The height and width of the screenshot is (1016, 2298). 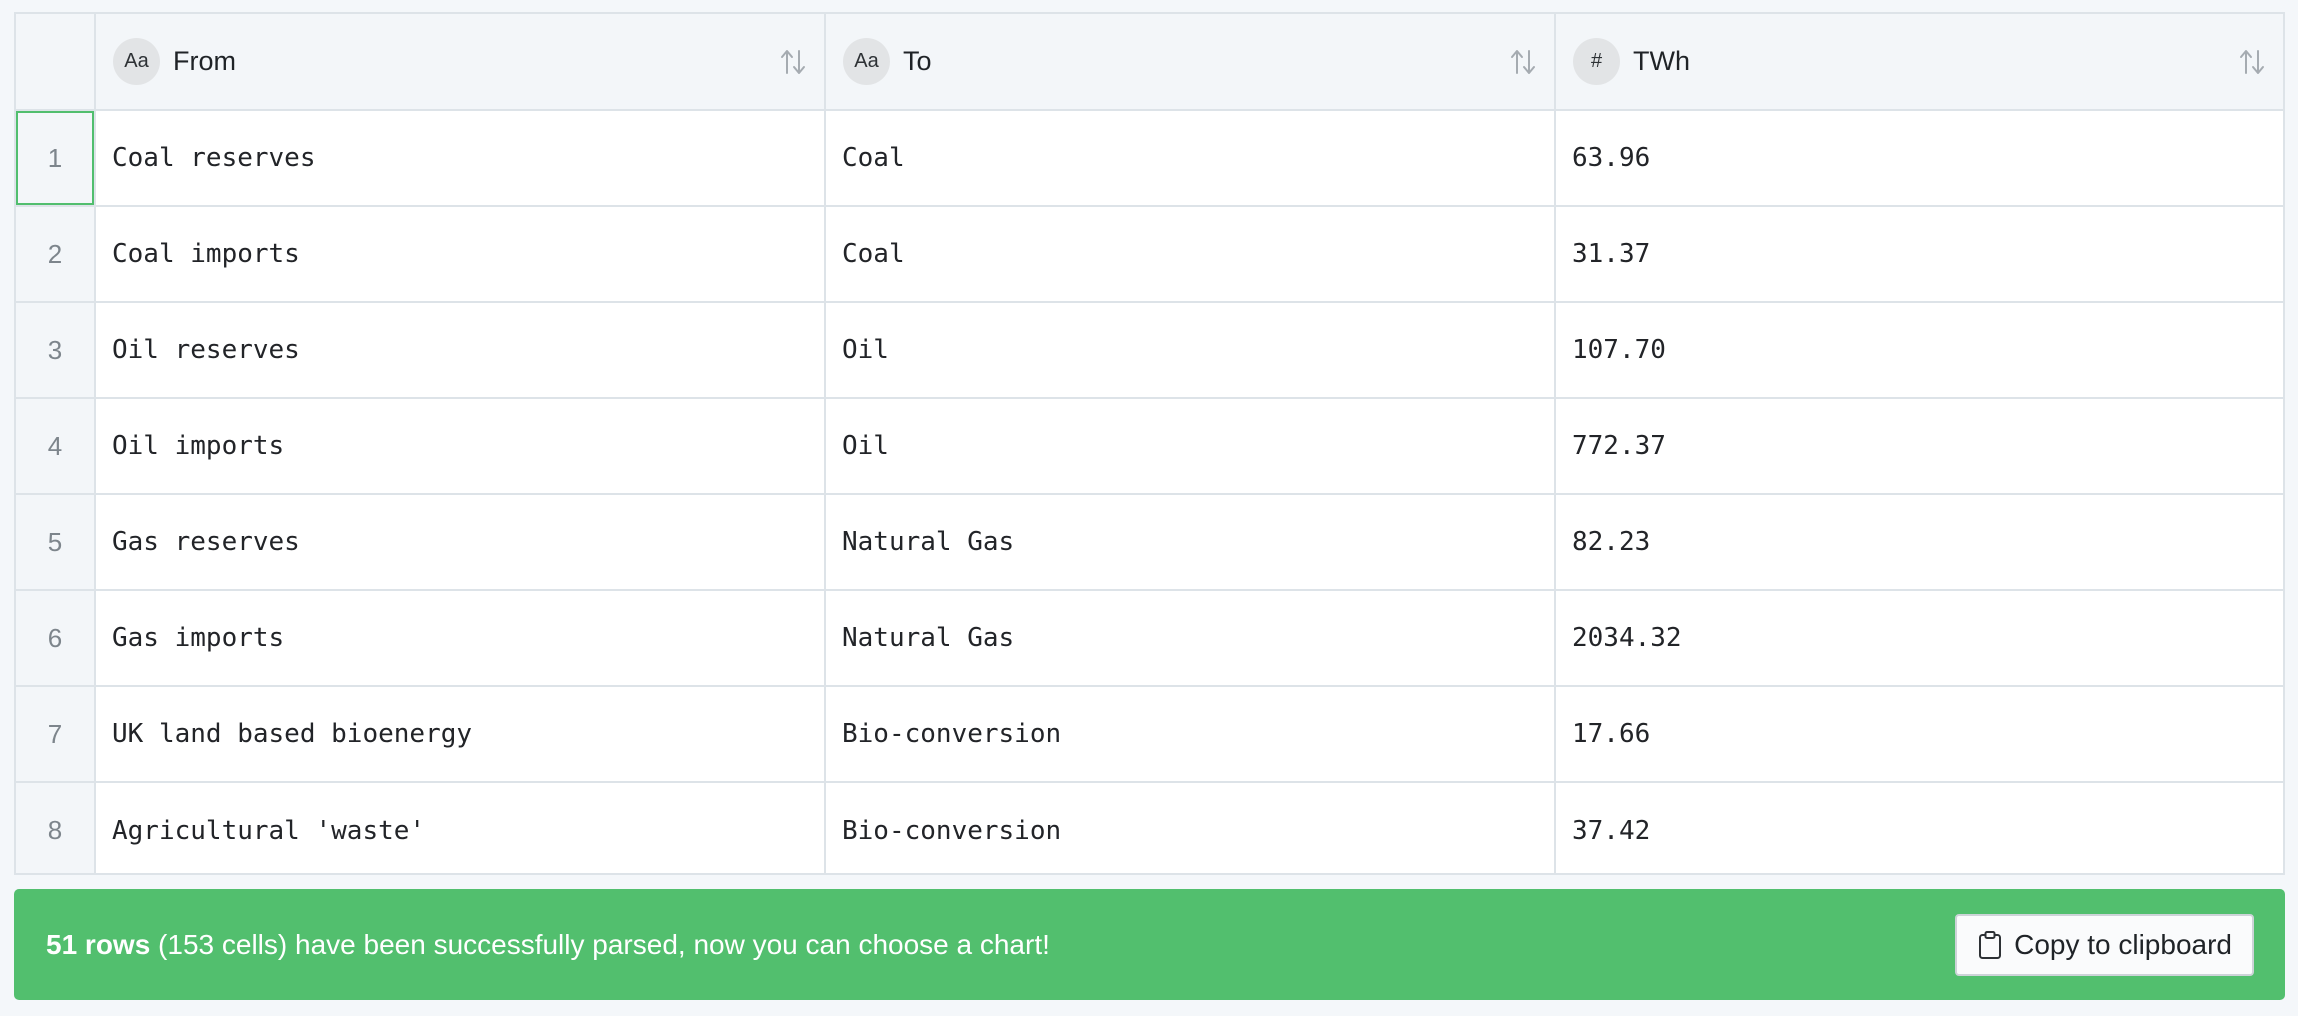 I want to click on table-row: 3 Oil reserves Oil 107.70, so click(x=1149, y=350).